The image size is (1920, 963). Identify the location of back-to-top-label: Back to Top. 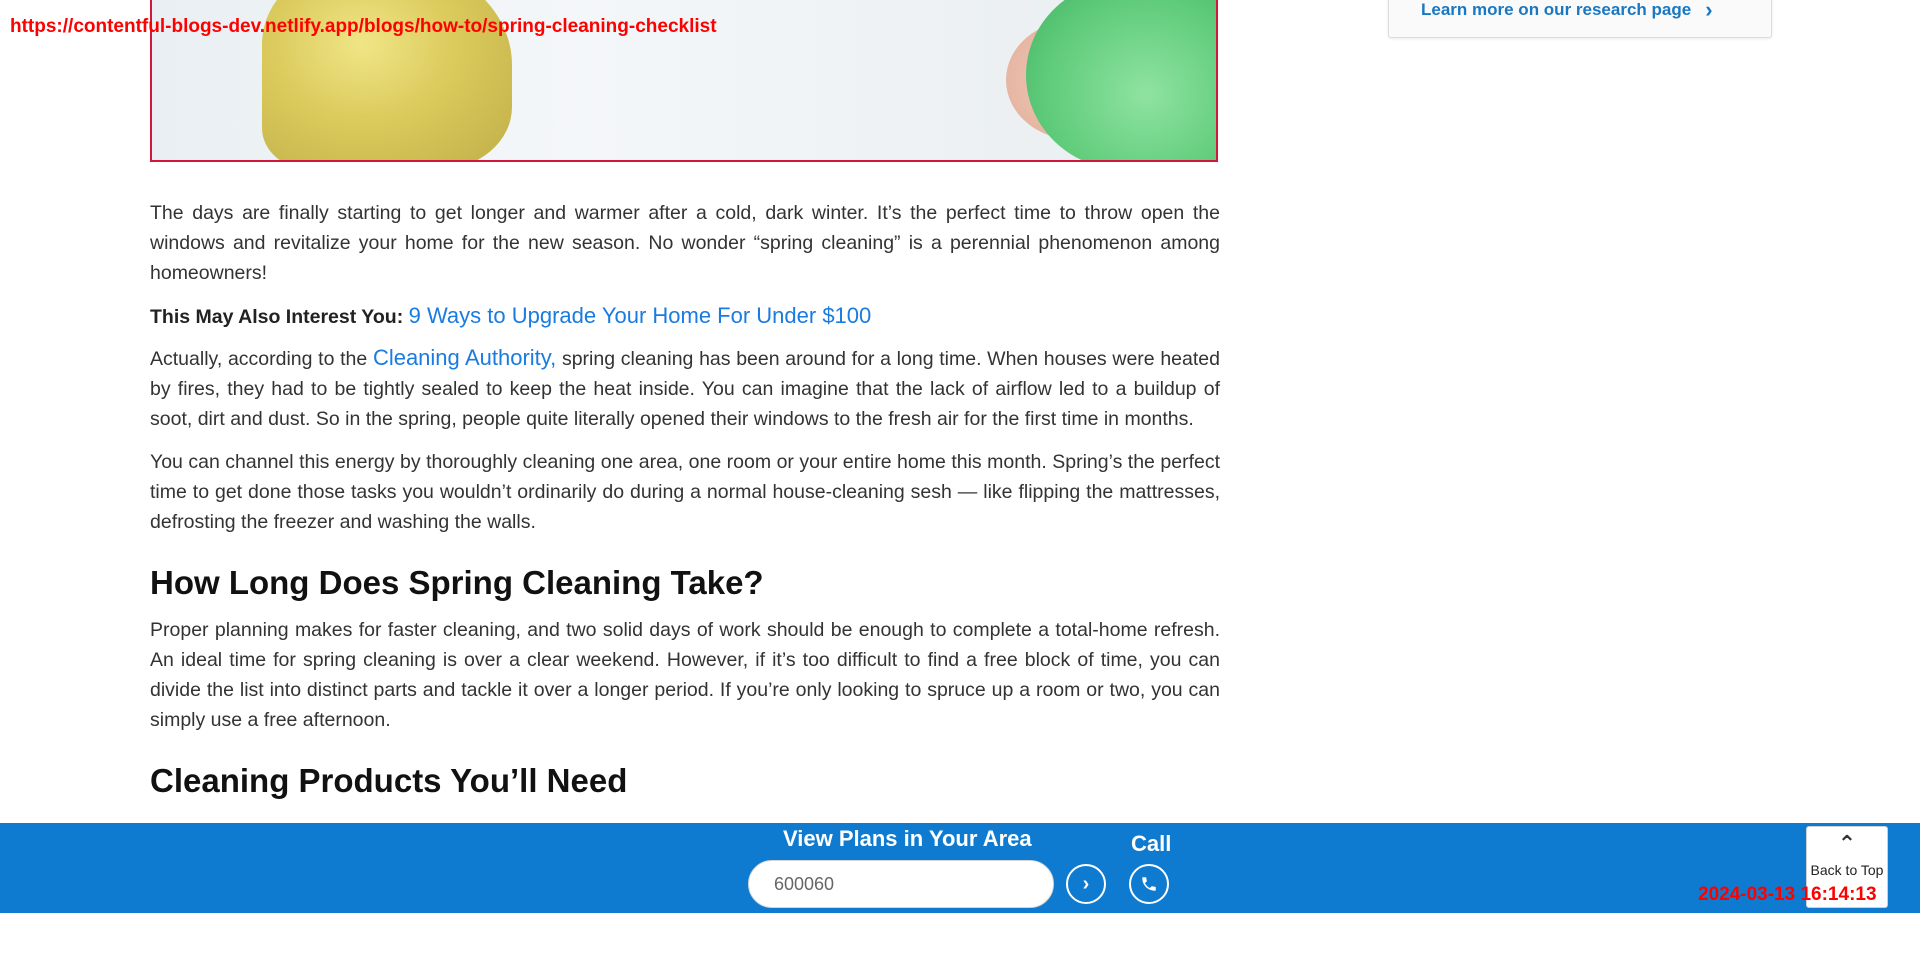
(1847, 870).